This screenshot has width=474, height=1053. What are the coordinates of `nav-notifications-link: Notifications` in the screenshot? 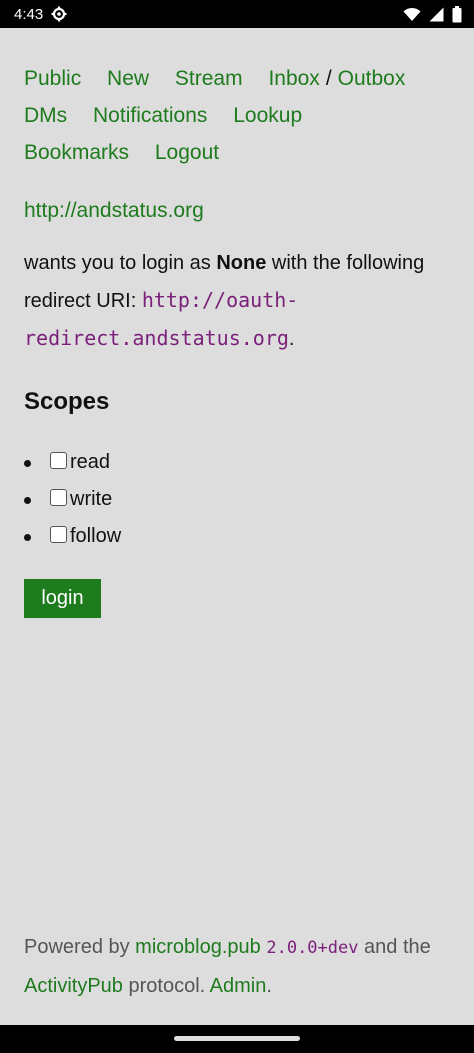 It's located at (150, 115).